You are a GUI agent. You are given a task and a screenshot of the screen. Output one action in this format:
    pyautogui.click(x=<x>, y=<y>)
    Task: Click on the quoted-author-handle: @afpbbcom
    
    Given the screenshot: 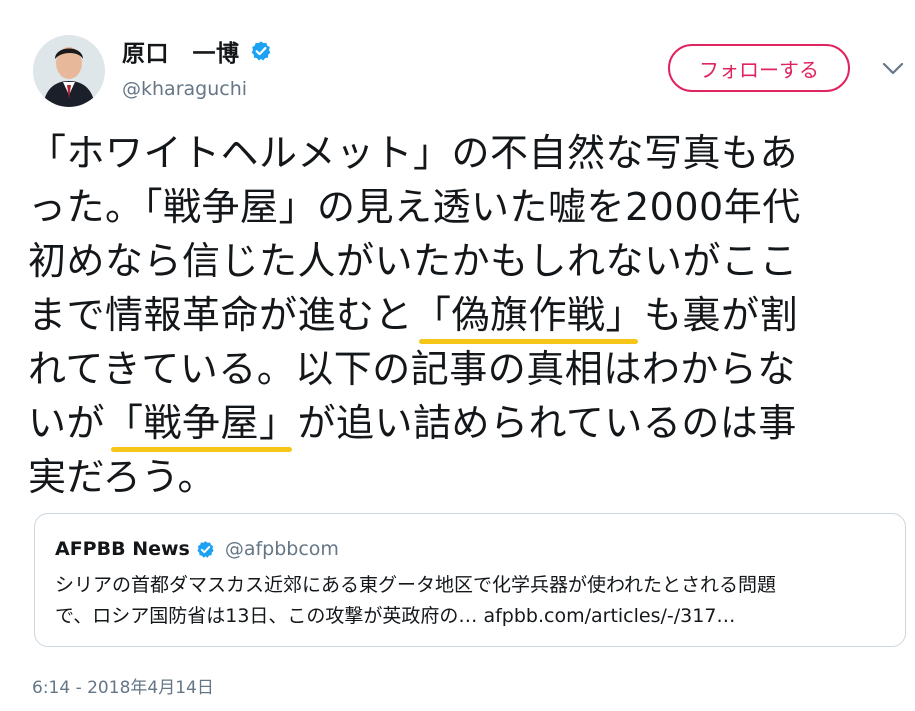 What is the action you would take?
    pyautogui.click(x=281, y=549)
    